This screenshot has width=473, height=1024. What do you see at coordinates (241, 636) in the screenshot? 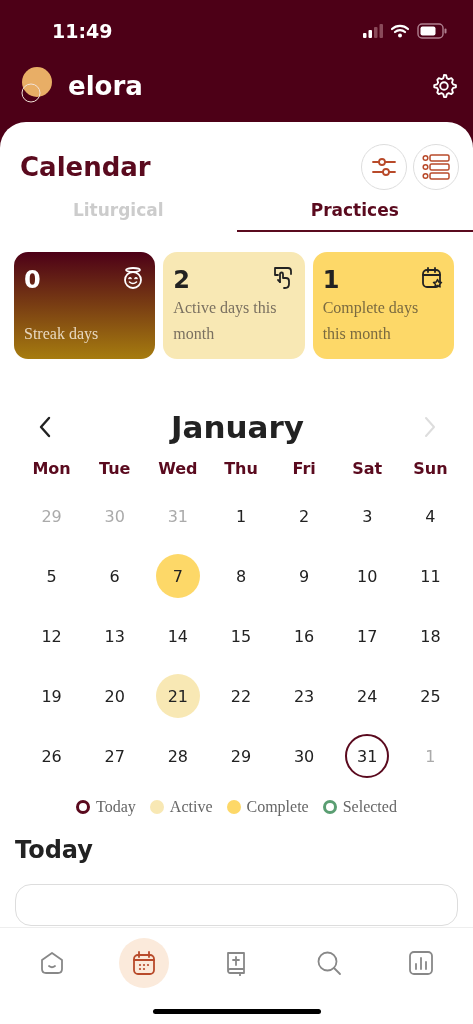
I see `day-cell: 15` at bounding box center [241, 636].